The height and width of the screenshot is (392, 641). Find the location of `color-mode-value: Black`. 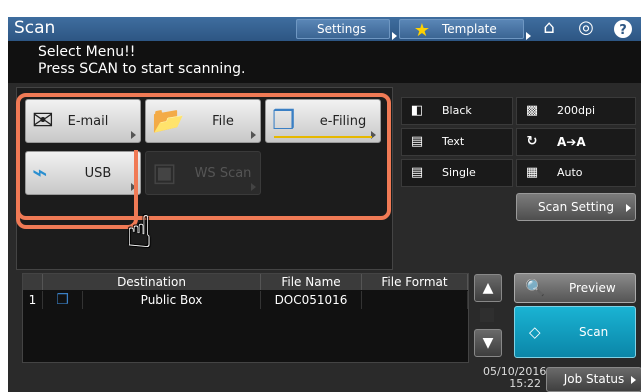

color-mode-value: Black is located at coordinates (457, 110).